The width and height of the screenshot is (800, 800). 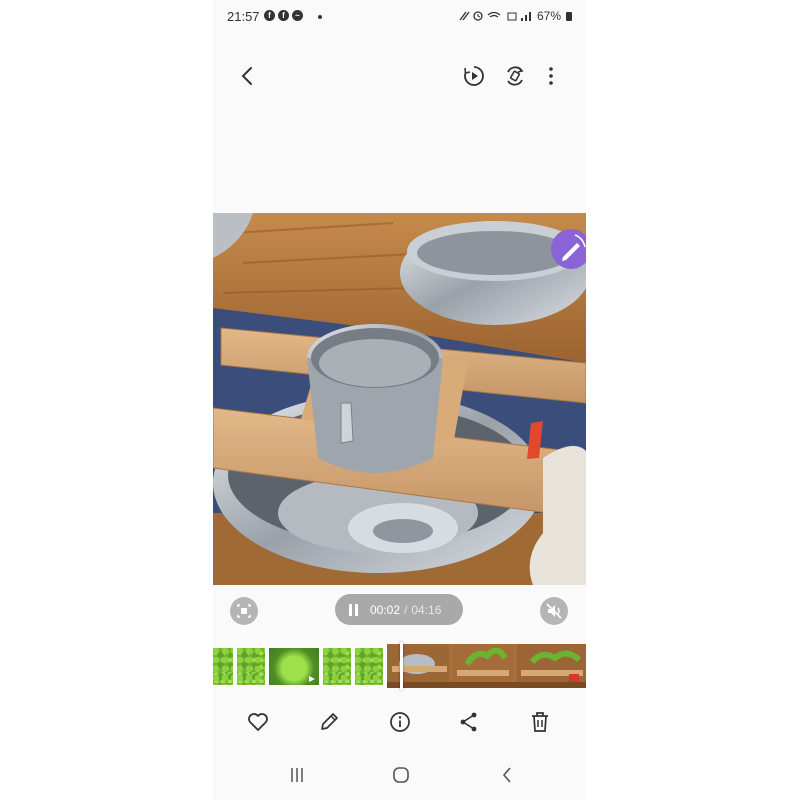 I want to click on messenger-icon: ~, so click(x=297, y=15).